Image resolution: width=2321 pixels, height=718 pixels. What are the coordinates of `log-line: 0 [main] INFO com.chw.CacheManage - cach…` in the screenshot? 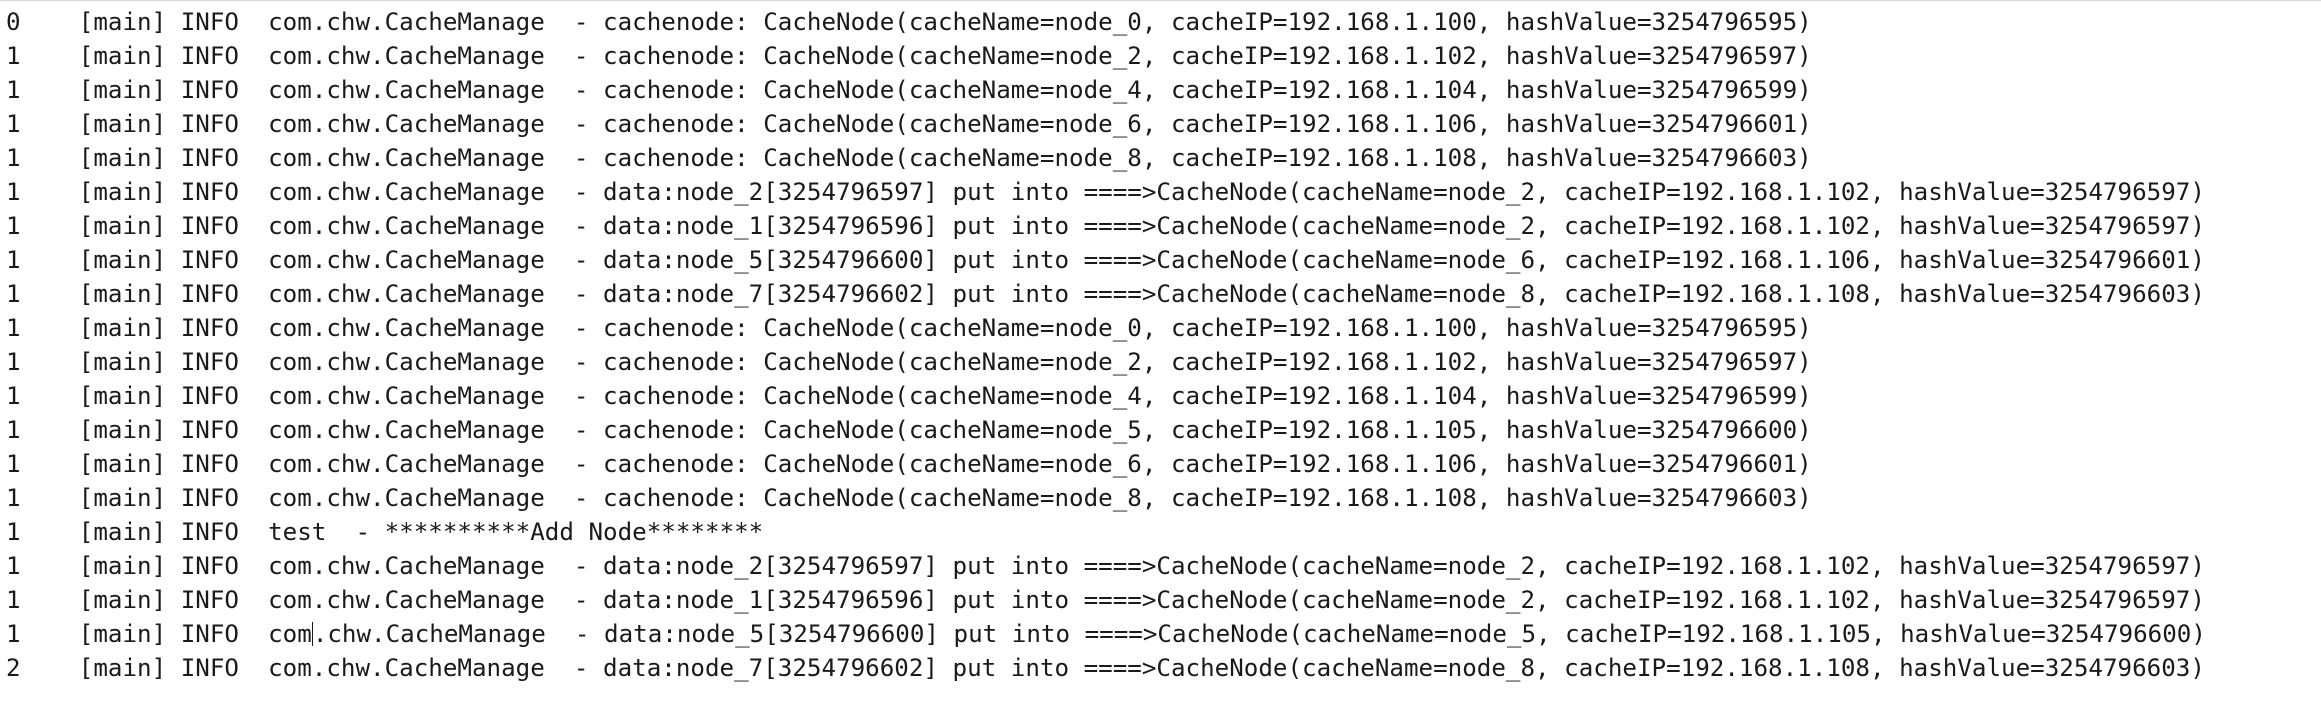 It's located at (909, 22).